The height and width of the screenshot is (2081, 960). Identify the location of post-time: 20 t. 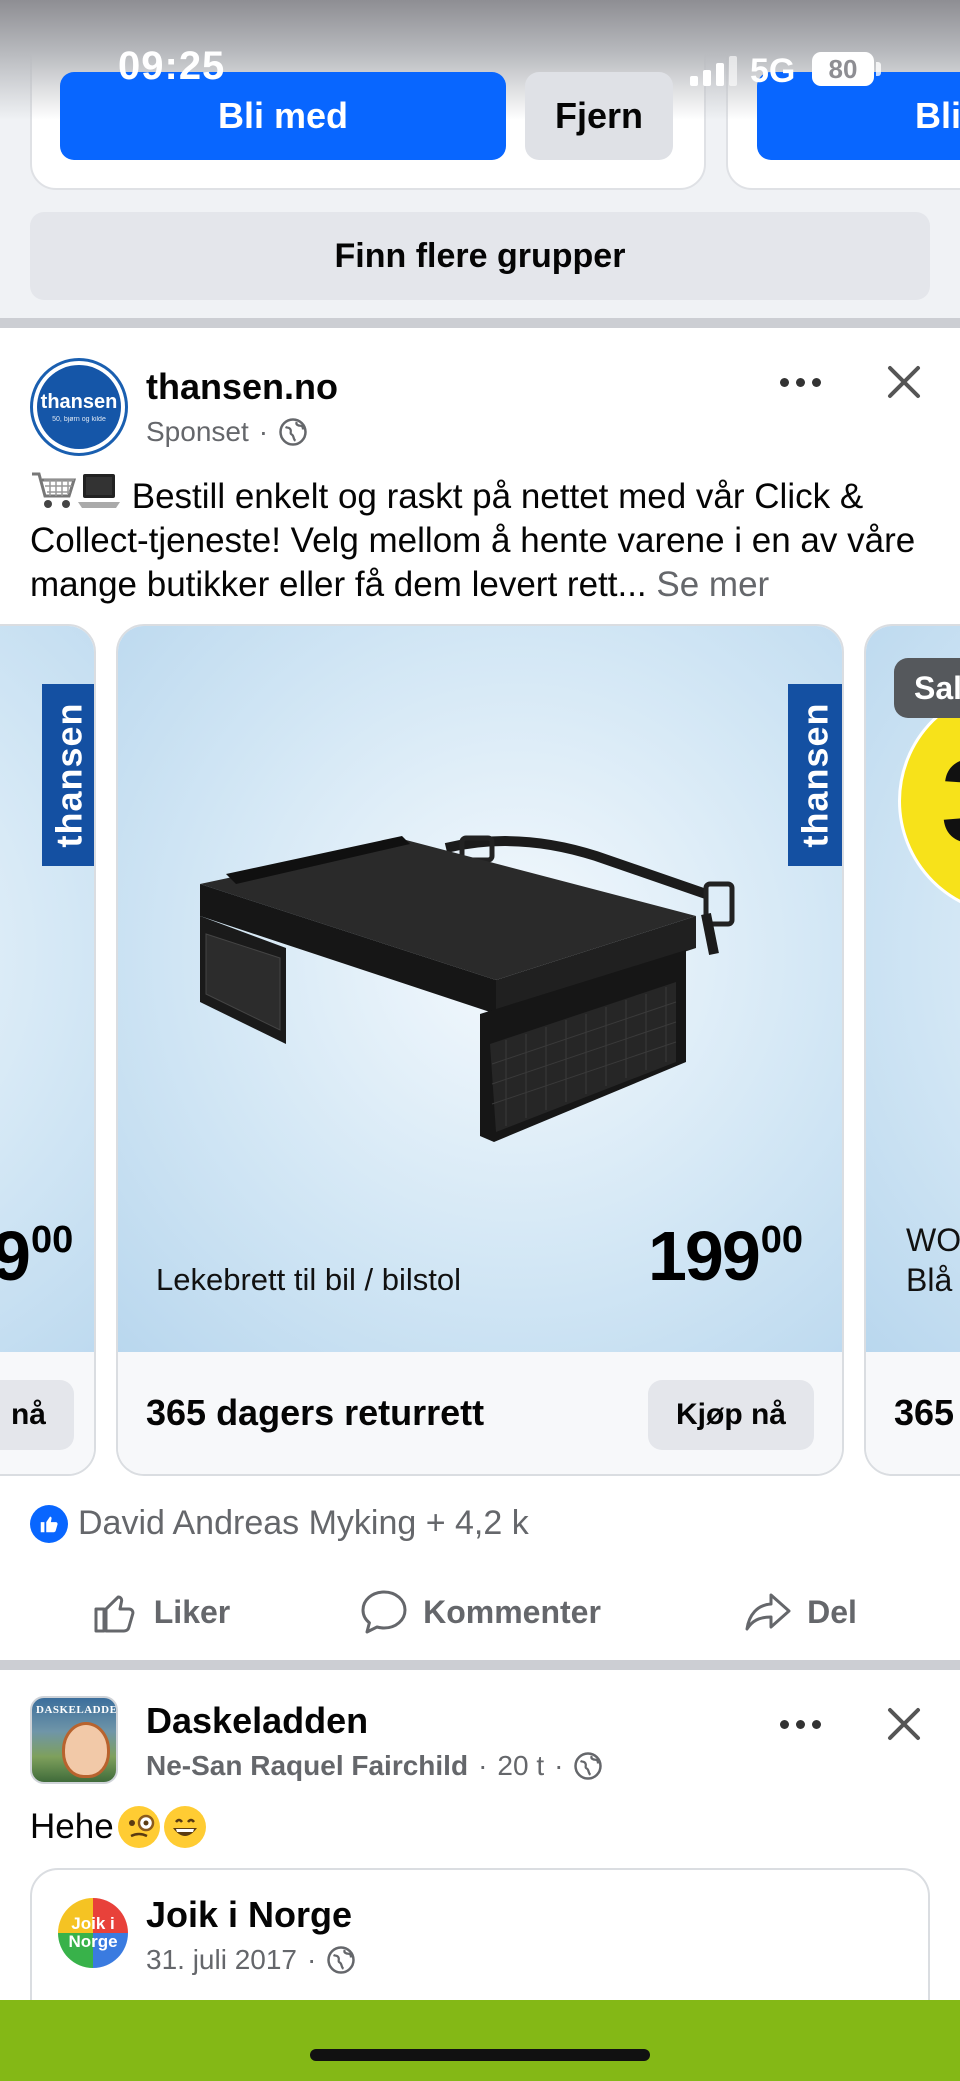
(520, 1766).